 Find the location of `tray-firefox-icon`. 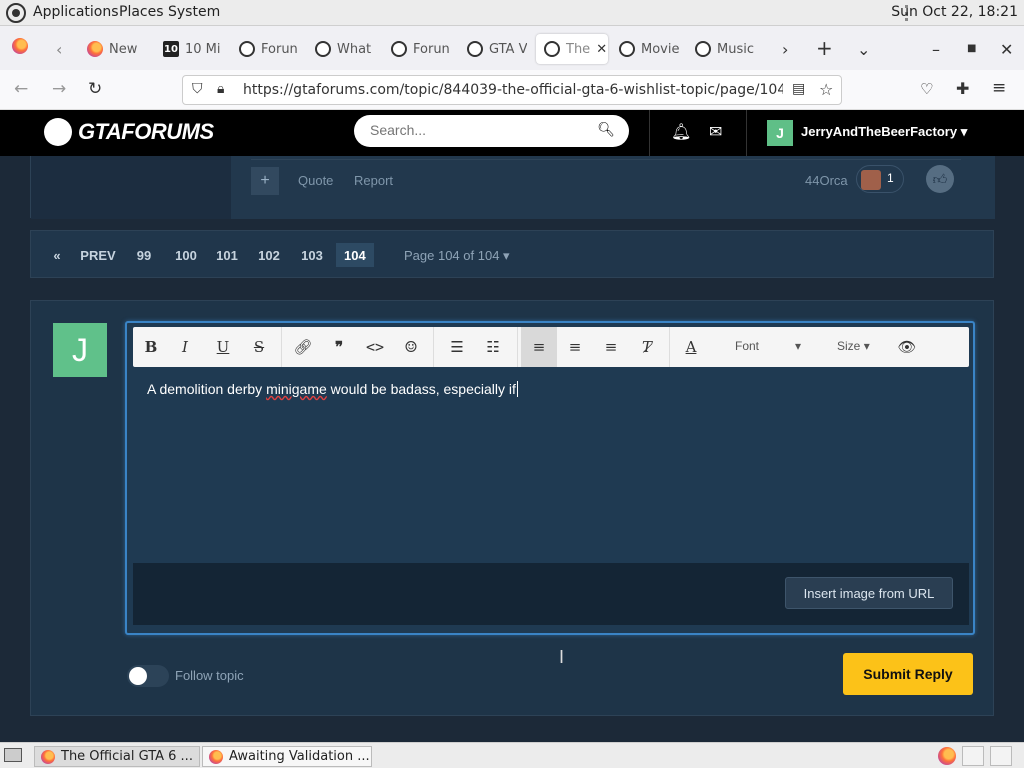

tray-firefox-icon is located at coordinates (947, 756).